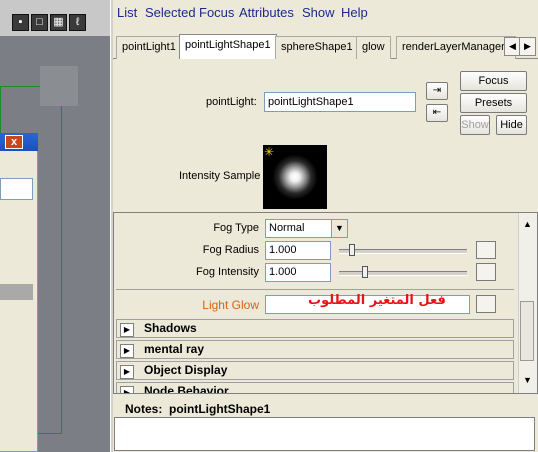 This screenshot has width=538, height=452. What do you see at coordinates (527, 331) in the screenshot?
I see `scroll-thumb` at bounding box center [527, 331].